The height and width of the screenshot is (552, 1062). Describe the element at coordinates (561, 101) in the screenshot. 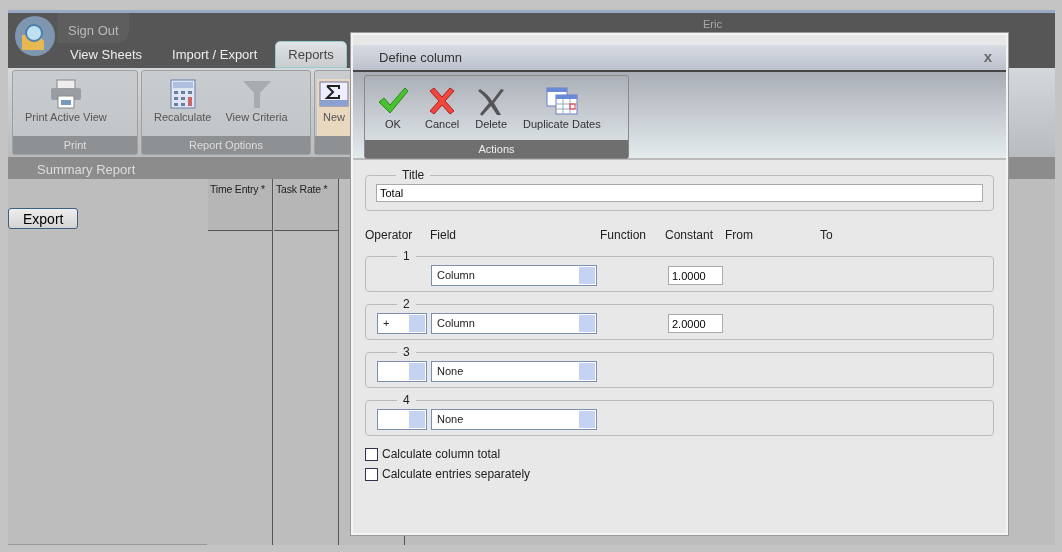

I see `calendar-icon` at that location.